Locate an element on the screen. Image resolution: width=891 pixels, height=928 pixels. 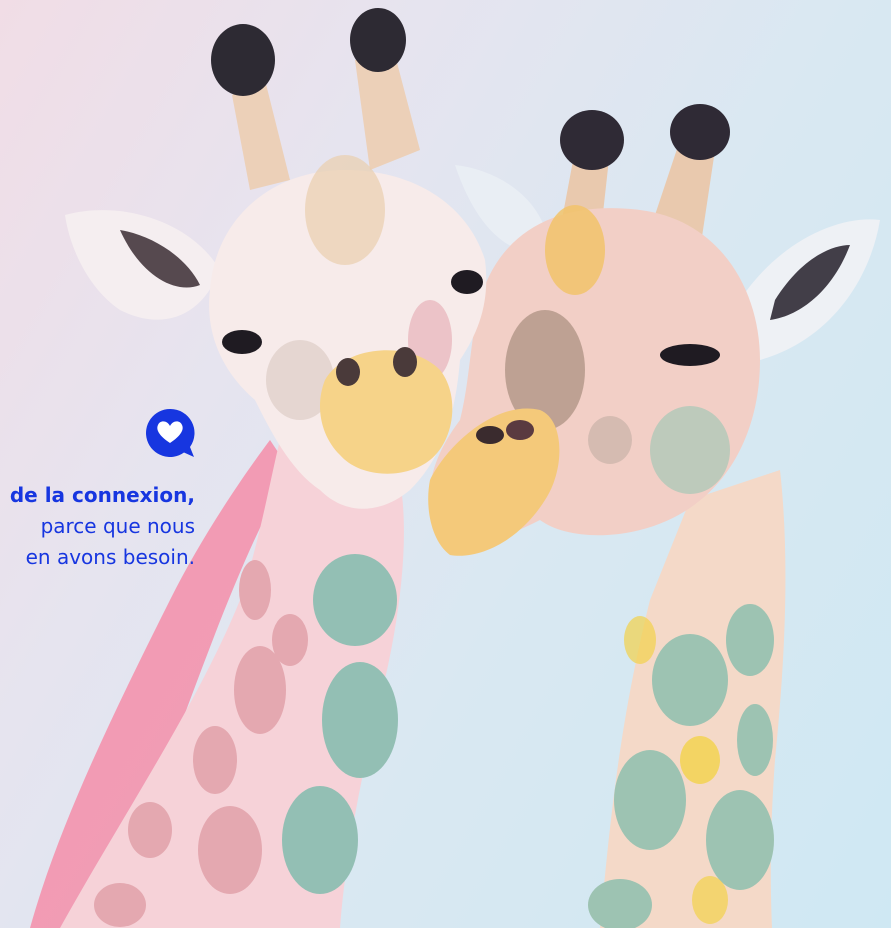
tagline-line-3: en avons besoin. is located at coordinates (110, 557).